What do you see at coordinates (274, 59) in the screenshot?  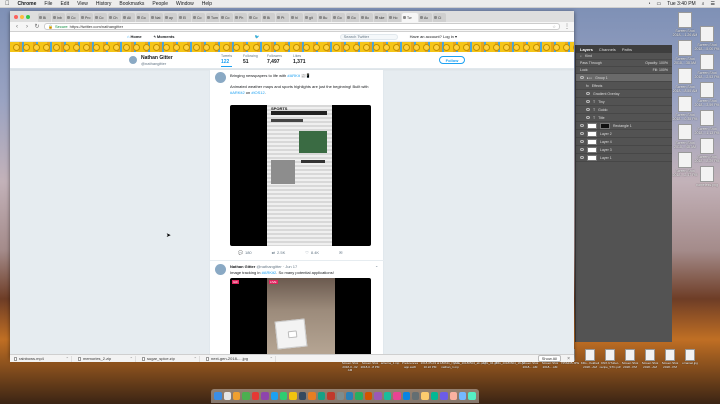 I see `stat-followers: Followers 7,497` at bounding box center [274, 59].